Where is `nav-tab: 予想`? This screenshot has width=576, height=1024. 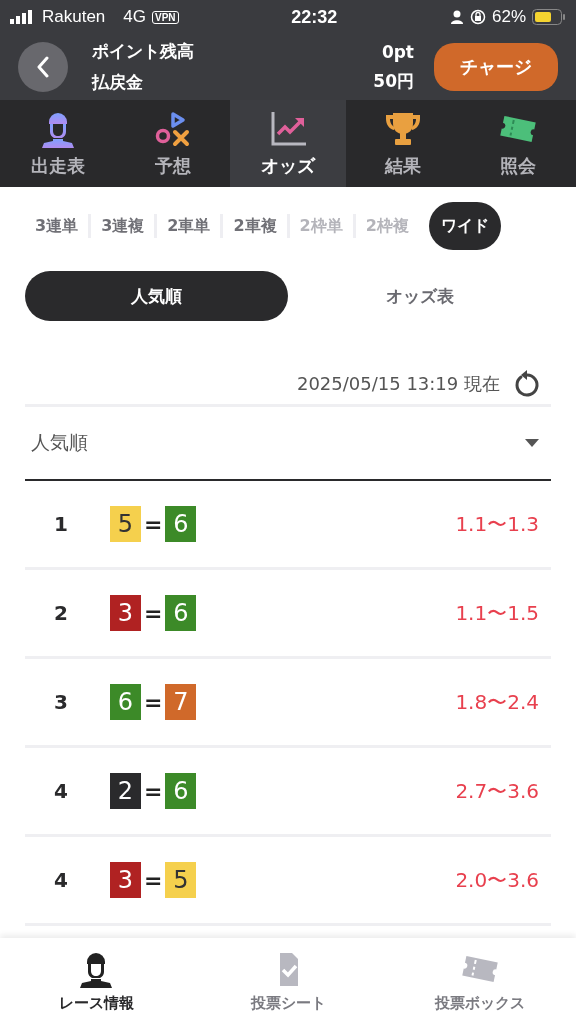 nav-tab: 予想 is located at coordinates (173, 143).